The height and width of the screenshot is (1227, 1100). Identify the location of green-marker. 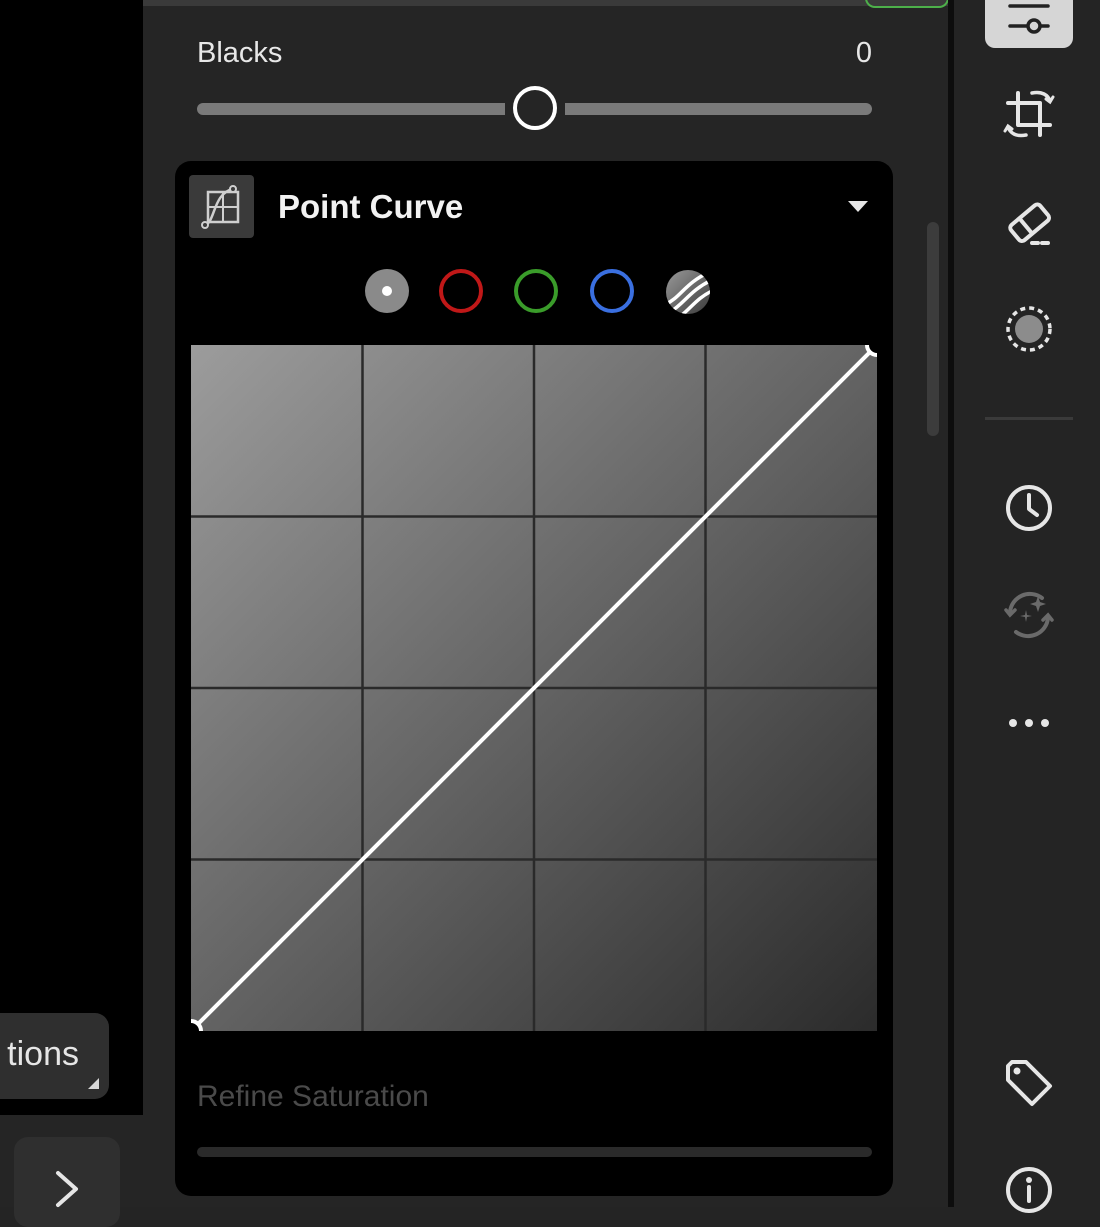
(907, 4).